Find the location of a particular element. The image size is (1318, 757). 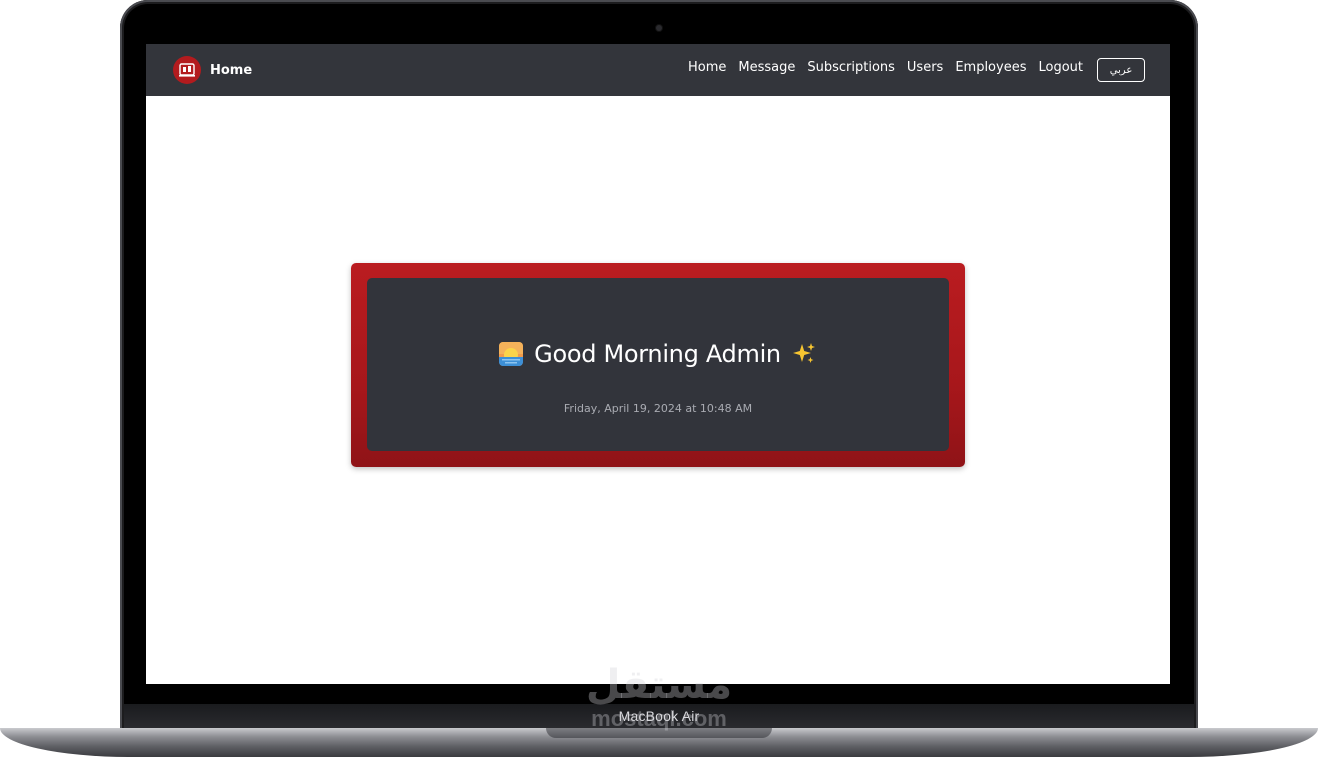

brand: Home is located at coordinates (212, 70).